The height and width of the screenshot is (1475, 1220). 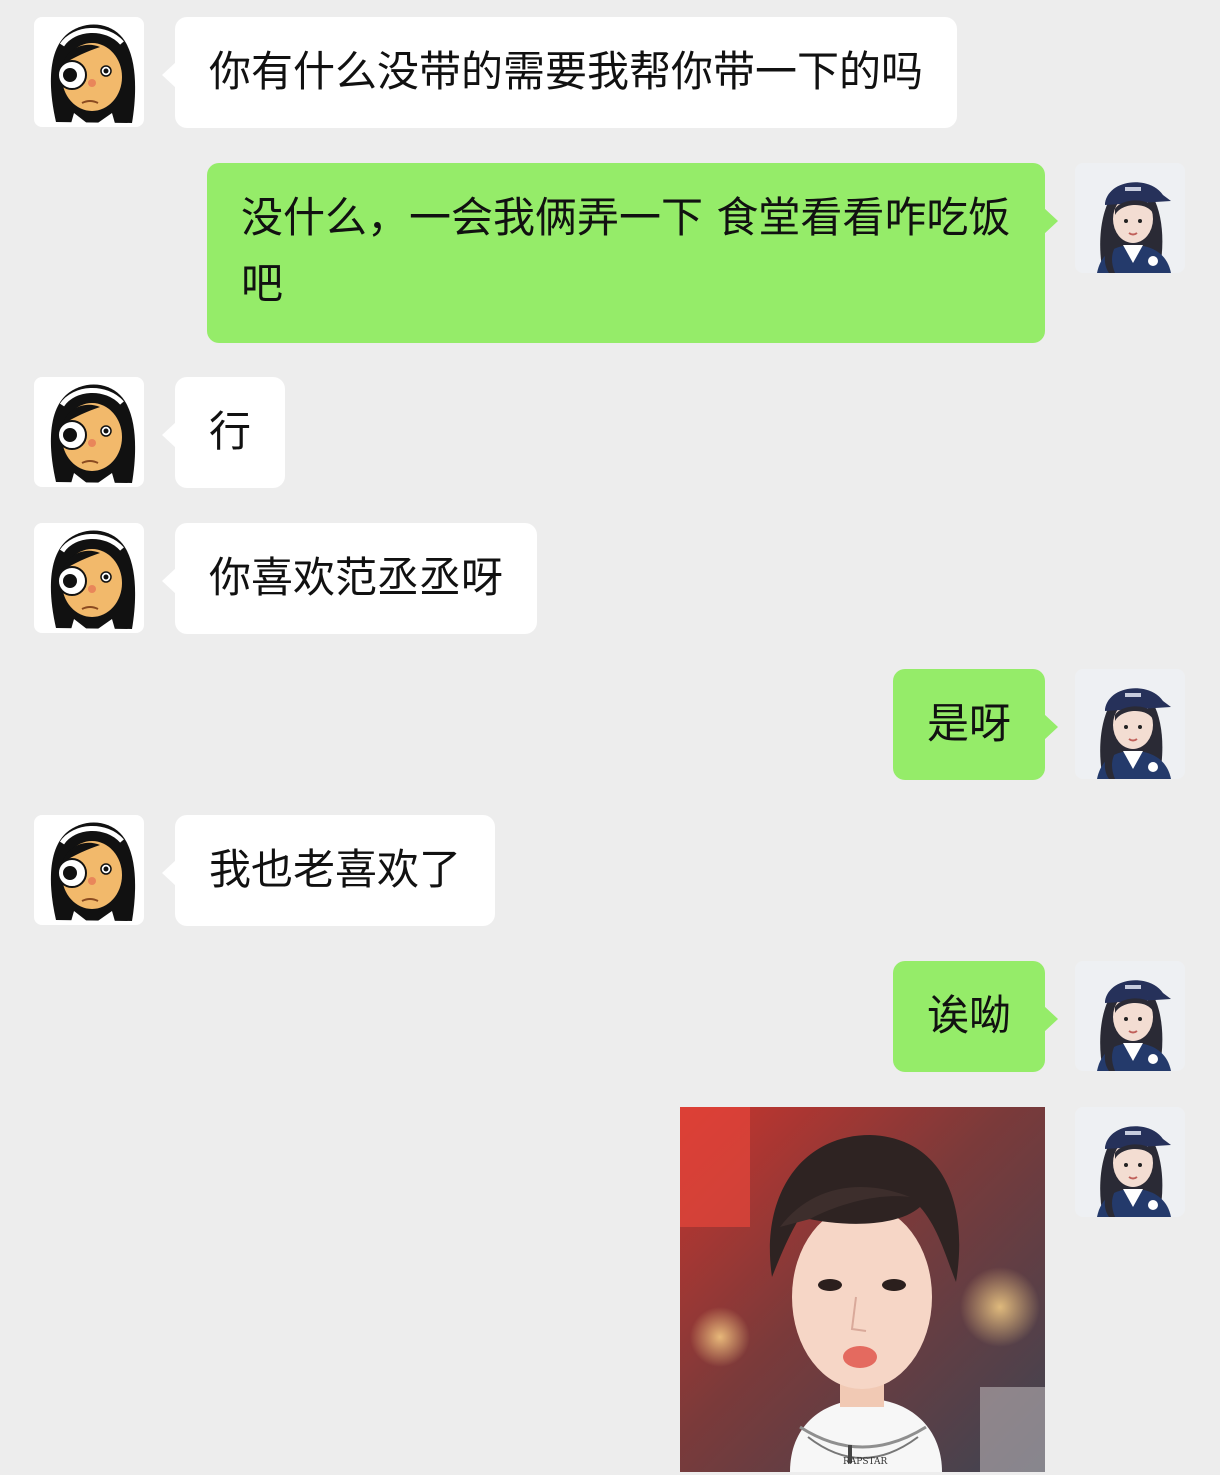 What do you see at coordinates (975, 1016) in the screenshot?
I see `message-bubble-outgoing: 诶呦` at bounding box center [975, 1016].